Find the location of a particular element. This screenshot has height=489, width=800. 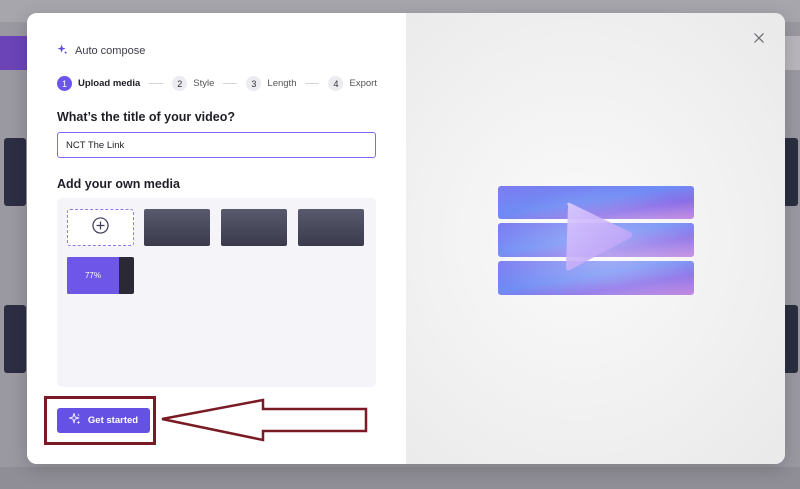

step-label: Upload media is located at coordinates (109, 83).